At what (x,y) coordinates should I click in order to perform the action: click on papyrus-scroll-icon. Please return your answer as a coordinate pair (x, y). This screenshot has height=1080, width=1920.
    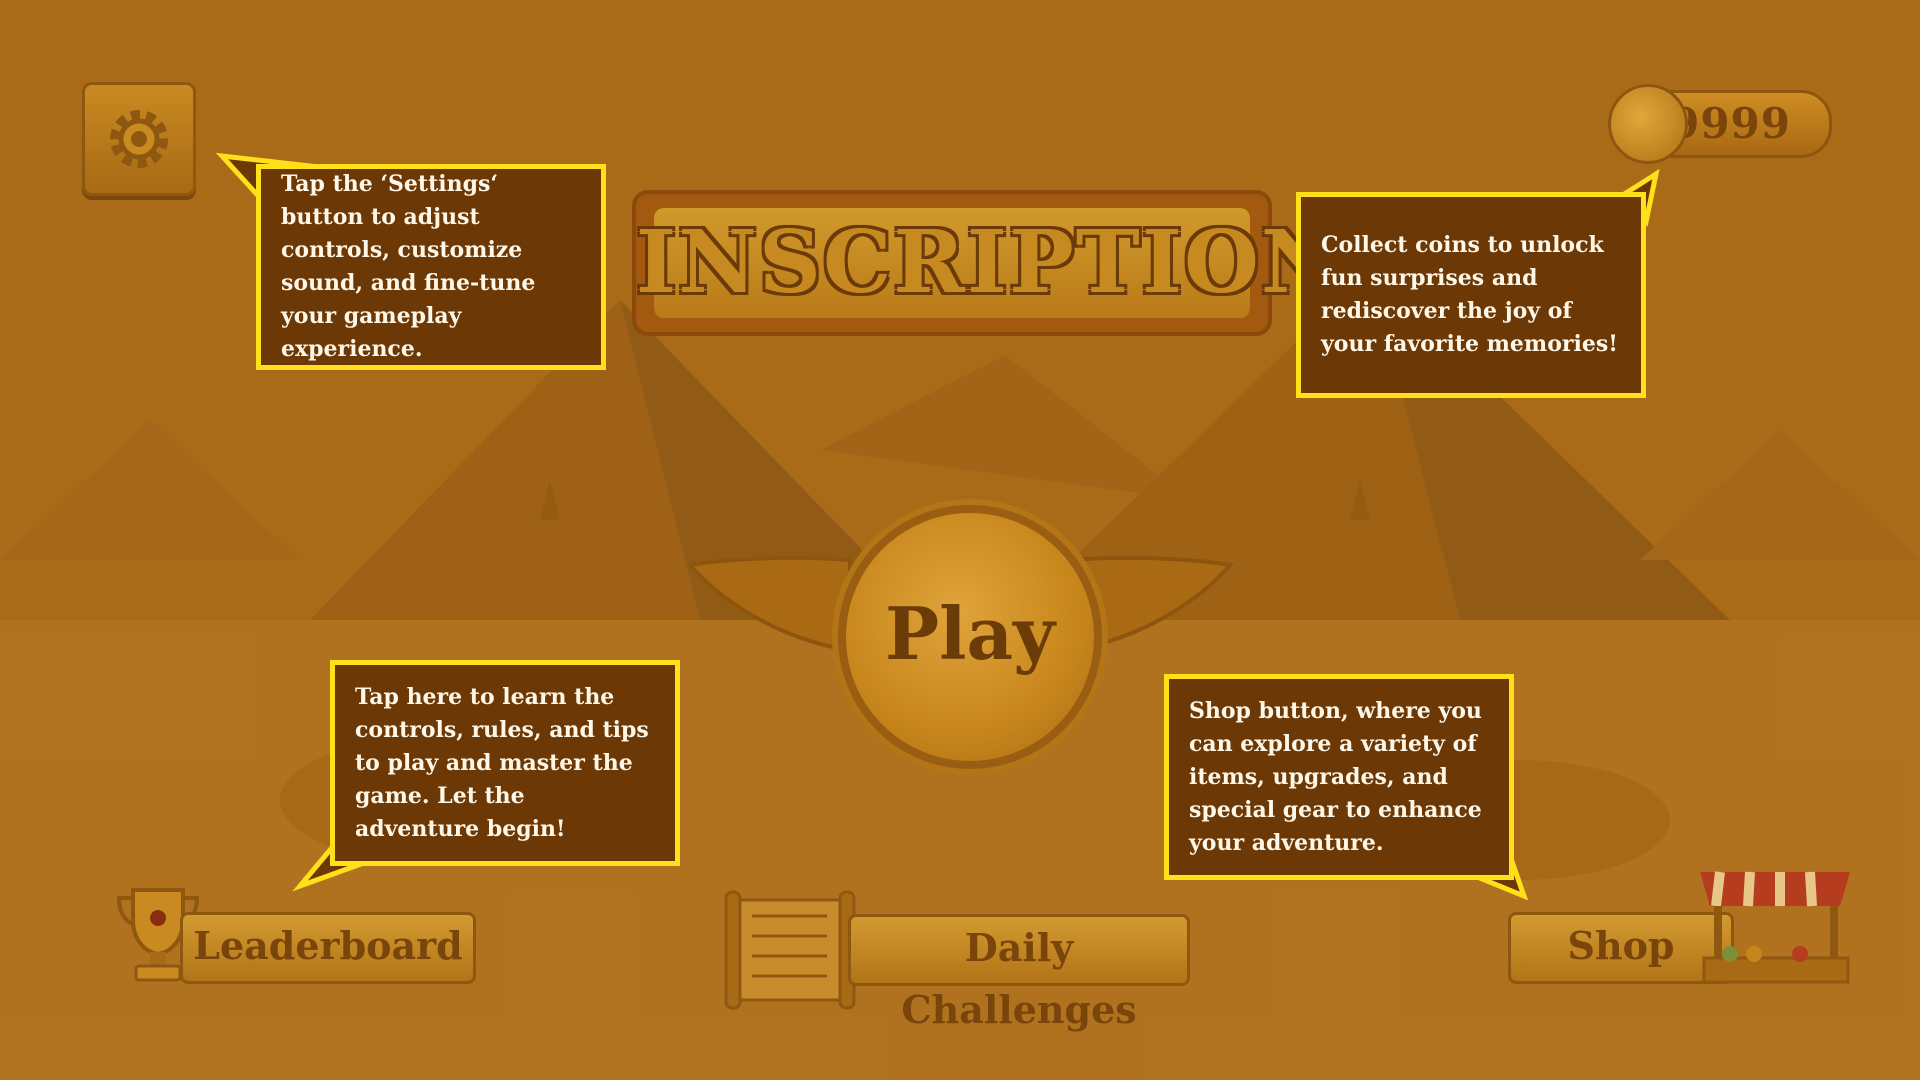
    Looking at the image, I should click on (790, 950).